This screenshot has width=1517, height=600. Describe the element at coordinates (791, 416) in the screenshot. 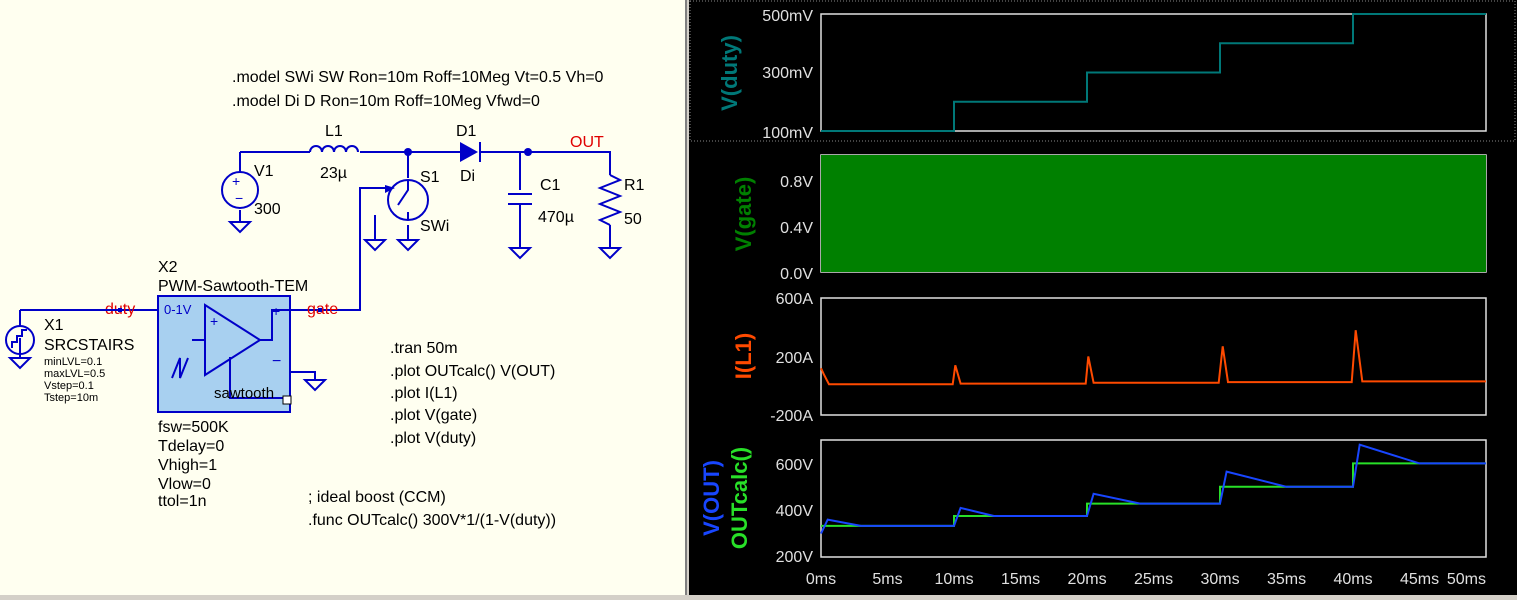

I see `y-tick-label: -200A` at that location.